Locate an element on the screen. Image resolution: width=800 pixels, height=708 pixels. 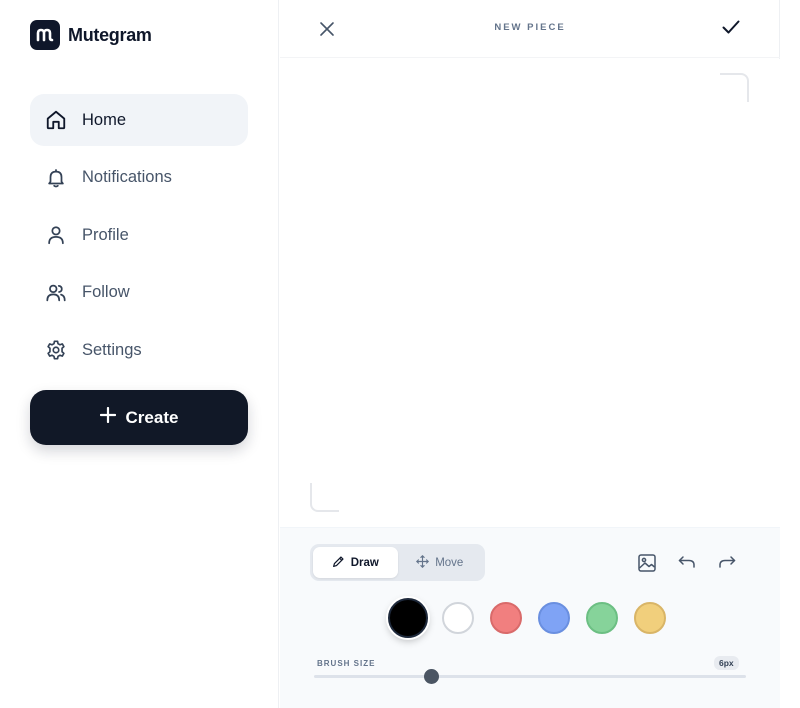
color-palette is located at coordinates (528, 618).